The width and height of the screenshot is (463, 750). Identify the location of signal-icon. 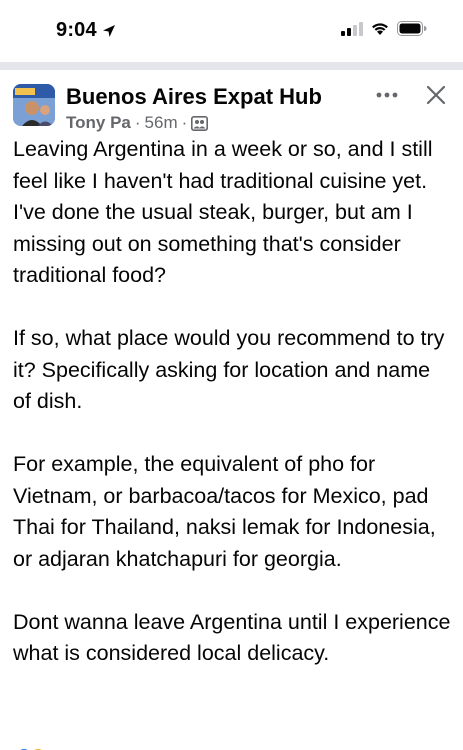
(352, 28).